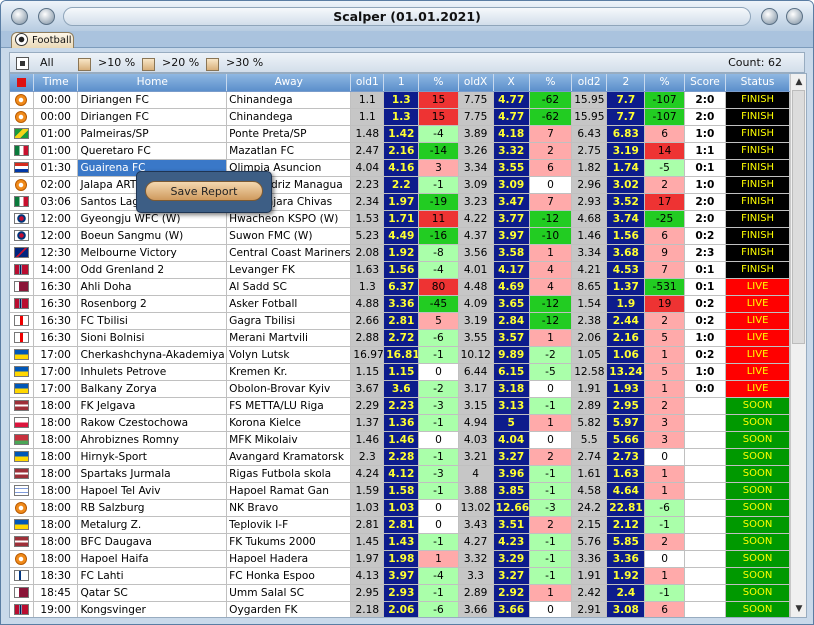 The width and height of the screenshot is (814, 625). What do you see at coordinates (367, 576) in the screenshot?
I see `old-odd-1-cell: 4.13` at bounding box center [367, 576].